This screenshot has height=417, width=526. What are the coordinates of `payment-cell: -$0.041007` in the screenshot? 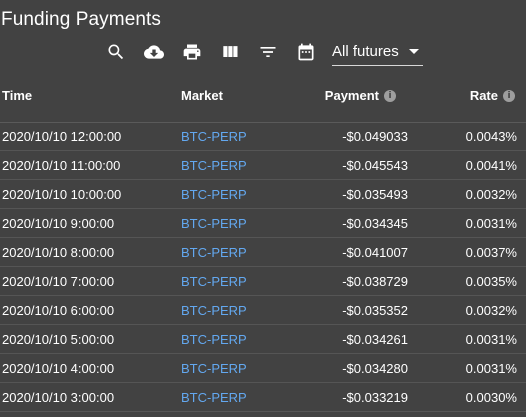 It's located at (375, 252).